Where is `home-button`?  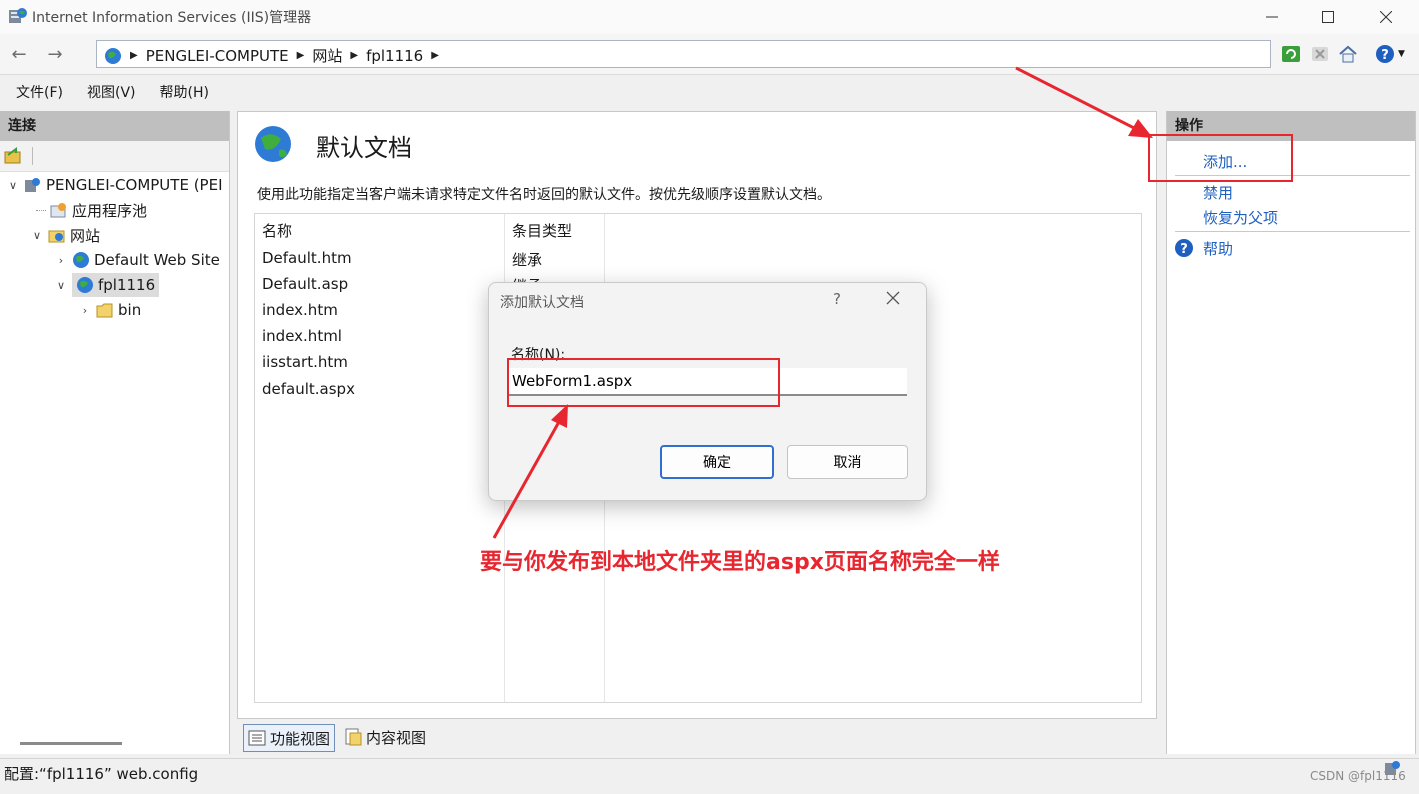 home-button is located at coordinates (1348, 54).